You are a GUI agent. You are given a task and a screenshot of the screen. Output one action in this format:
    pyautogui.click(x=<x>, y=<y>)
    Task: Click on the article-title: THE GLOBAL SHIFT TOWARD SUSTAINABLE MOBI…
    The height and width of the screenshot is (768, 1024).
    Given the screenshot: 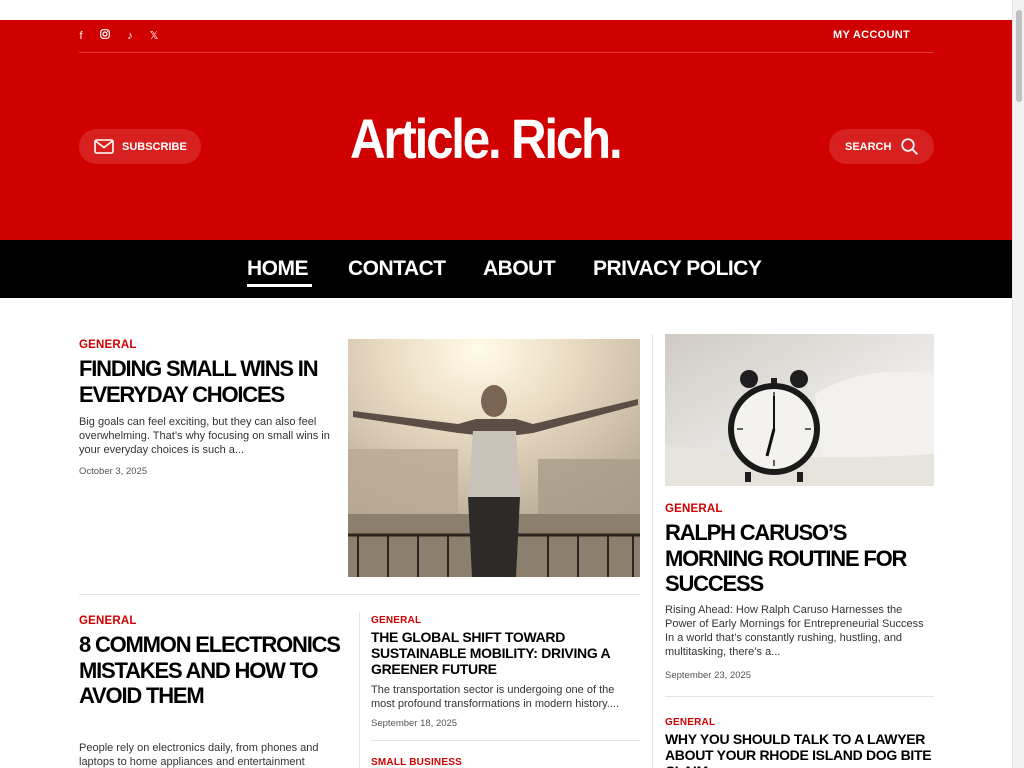 What is the action you would take?
    pyautogui.click(x=503, y=653)
    